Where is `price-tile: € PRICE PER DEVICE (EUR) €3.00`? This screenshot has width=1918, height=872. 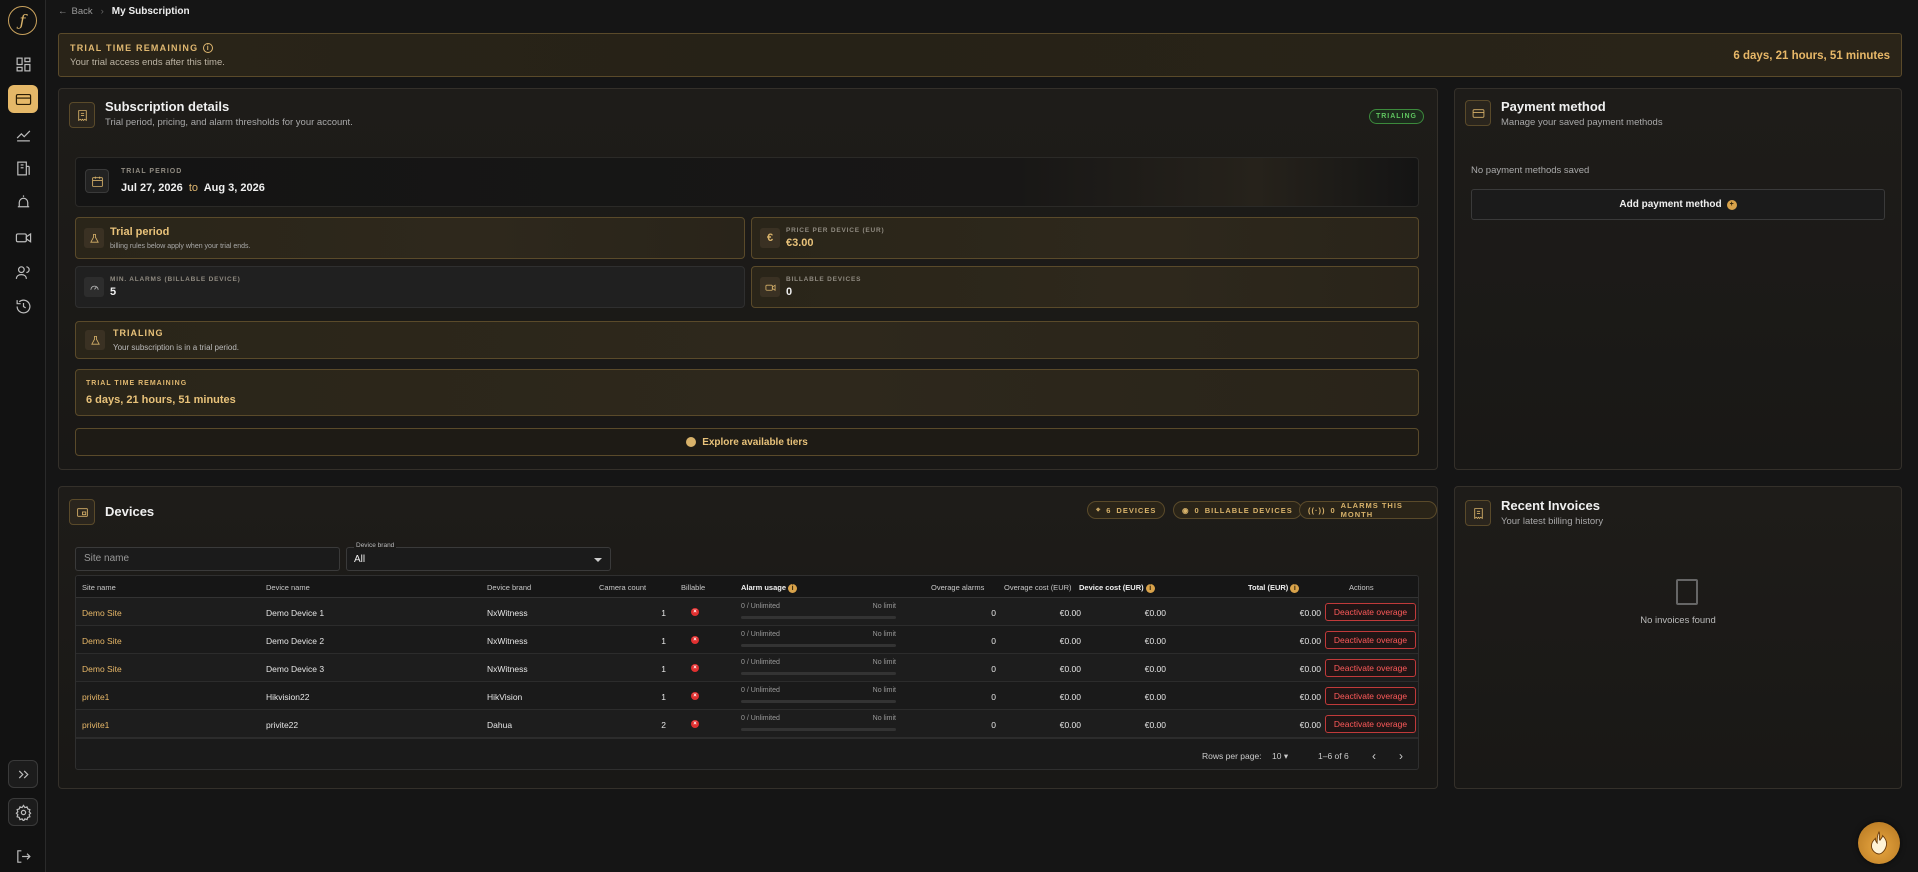
price-tile: € PRICE PER DEVICE (EUR) €3.00 is located at coordinates (1085, 238).